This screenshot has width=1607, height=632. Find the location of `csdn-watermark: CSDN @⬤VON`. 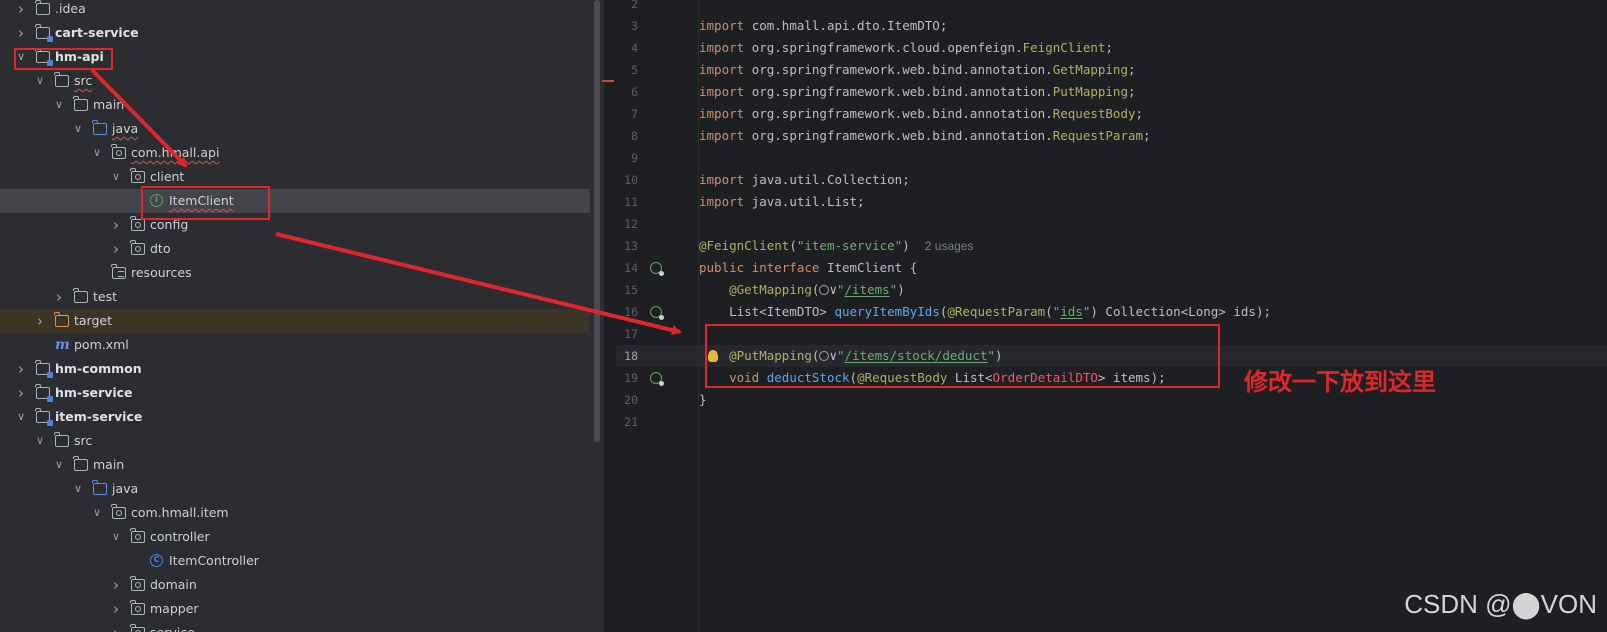

csdn-watermark: CSDN @⬤VON is located at coordinates (1500, 604).